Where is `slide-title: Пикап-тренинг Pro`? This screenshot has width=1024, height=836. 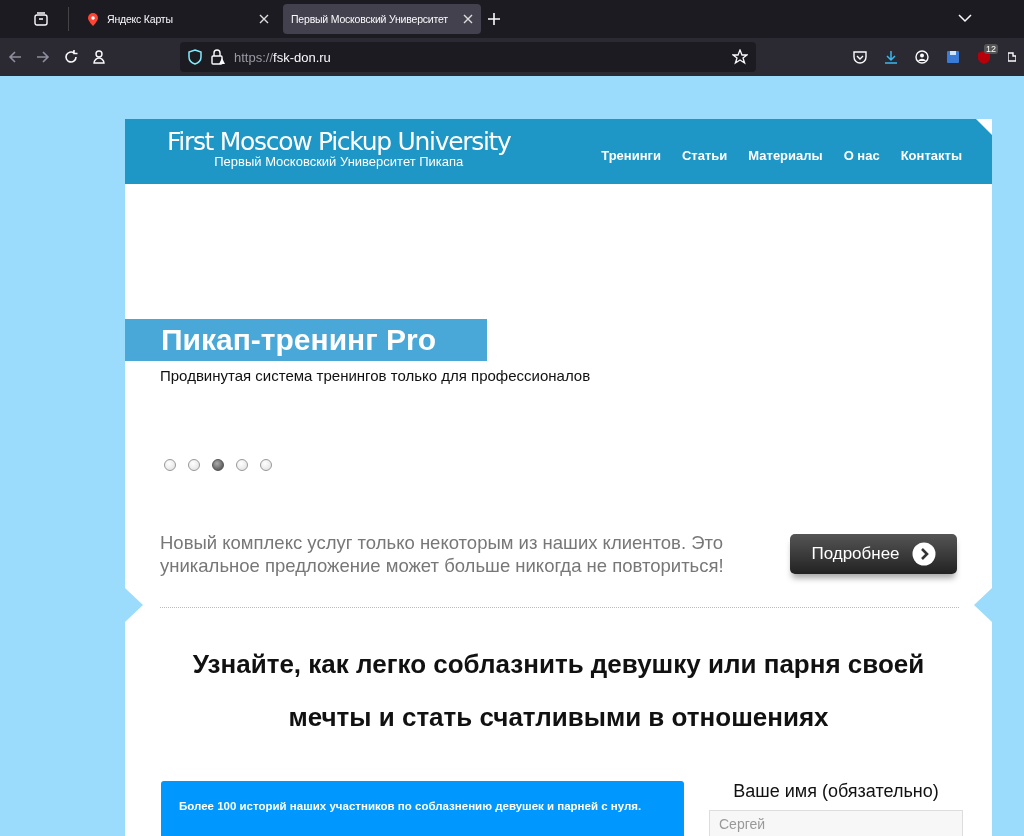
slide-title: Пикап-тренинг Pro is located at coordinates (306, 340).